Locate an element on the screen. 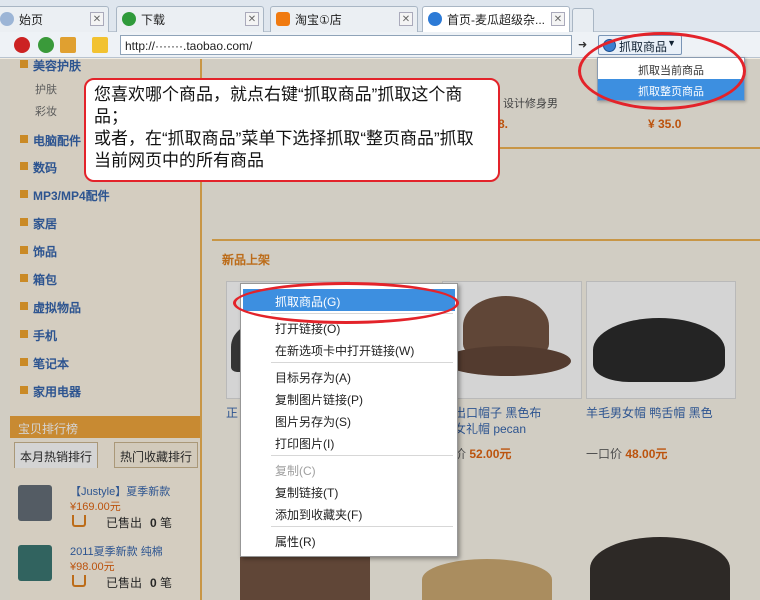 Image resolution: width=760 pixels, height=600 pixels. tab-bar: 始页 ✕ 下载 ✕ 淘宝①店 ✕ 首页-麦瓜超级杂... ✕ is located at coordinates (380, 16).